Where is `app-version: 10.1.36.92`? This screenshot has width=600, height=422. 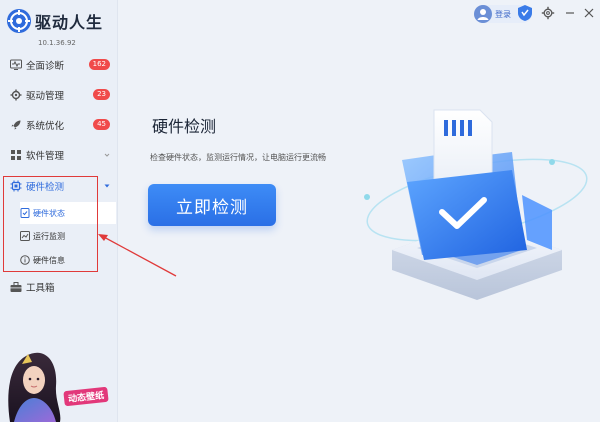 app-version: 10.1.36.92 is located at coordinates (57, 43).